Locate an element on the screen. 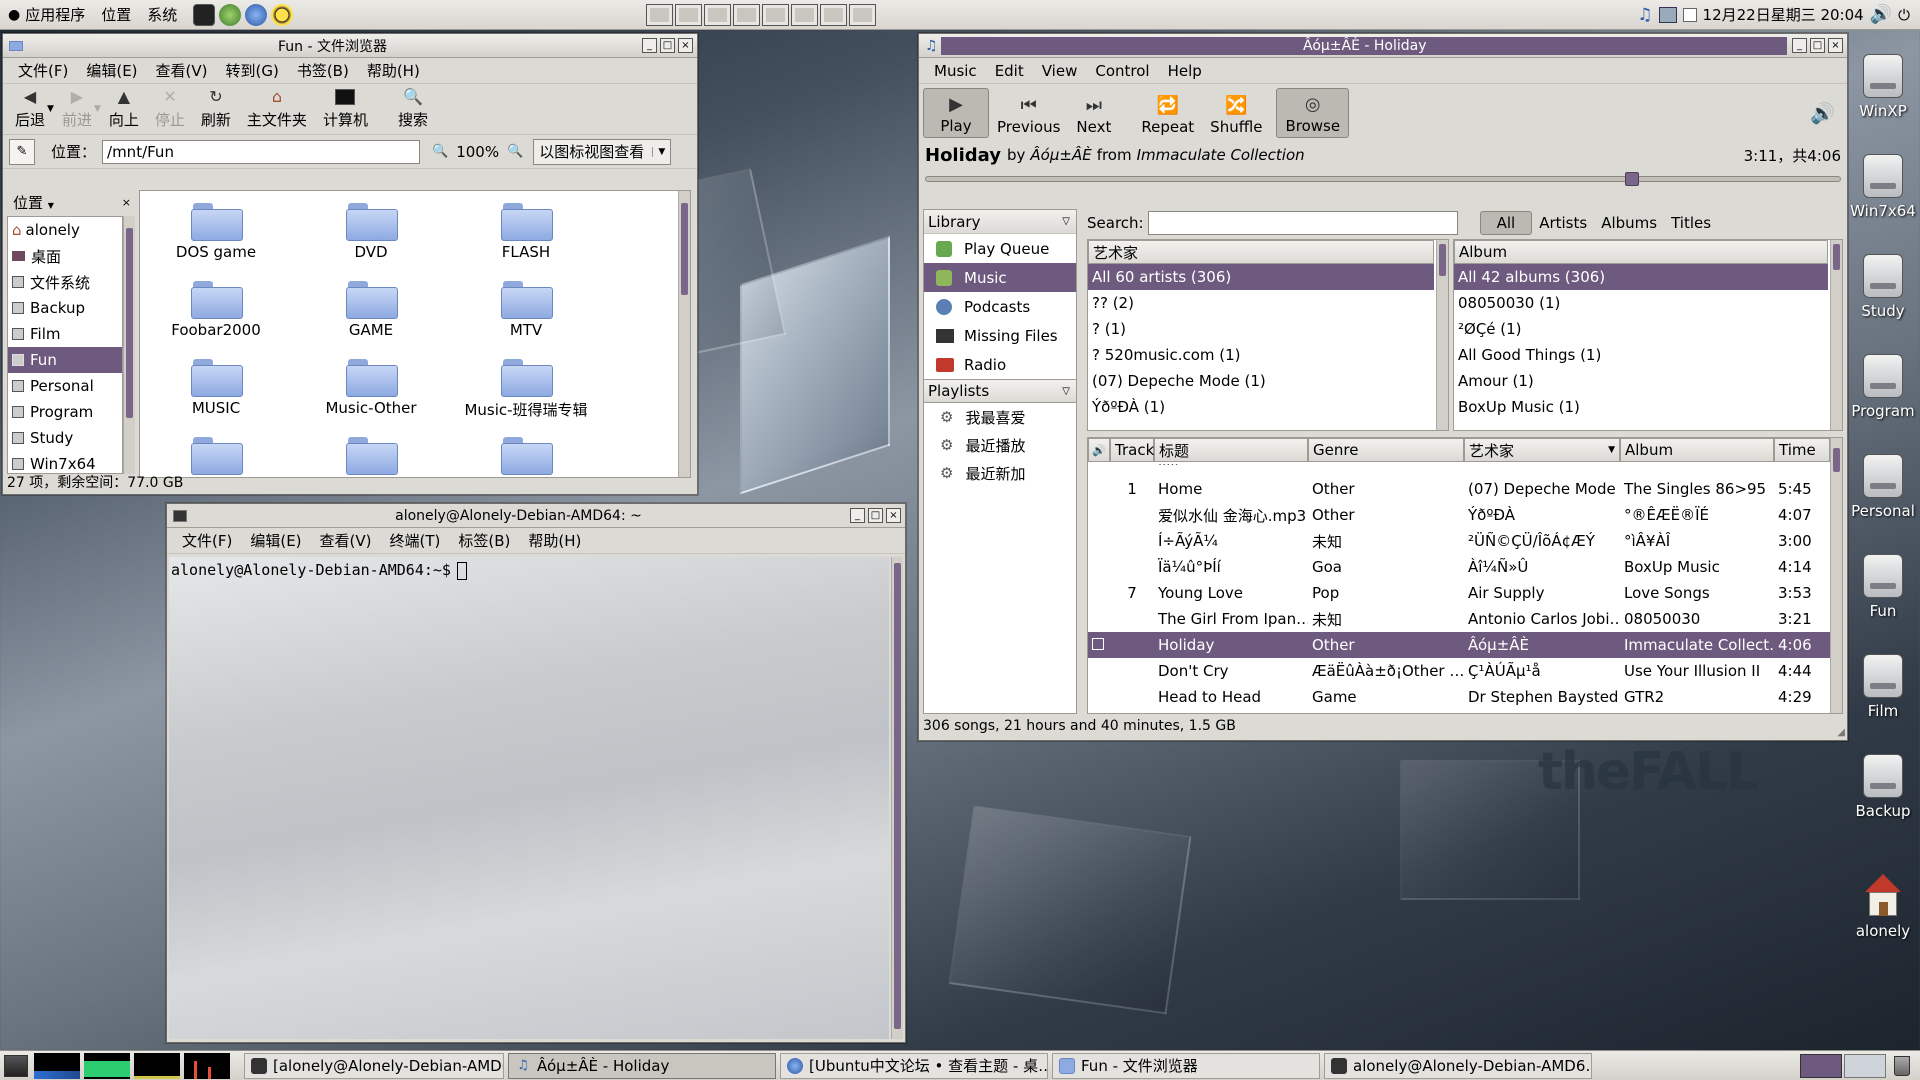 The image size is (1920, 1080). album-item: ²ØÇé (1) is located at coordinates (1648, 329).